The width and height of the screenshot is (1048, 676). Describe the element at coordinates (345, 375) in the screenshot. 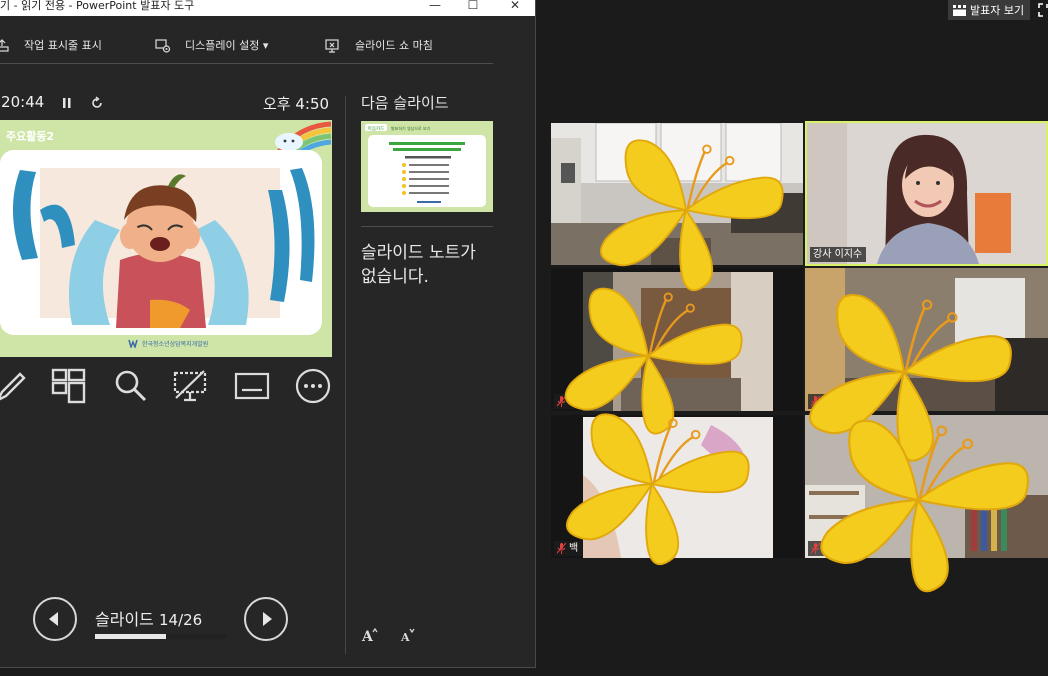

I see `pane-divider` at that location.